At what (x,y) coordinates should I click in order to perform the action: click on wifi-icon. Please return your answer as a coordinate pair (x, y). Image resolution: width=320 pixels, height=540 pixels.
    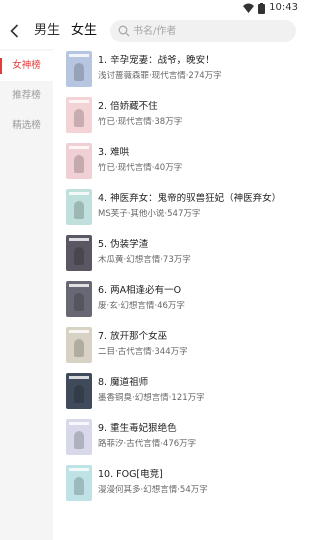
    Looking at the image, I should click on (249, 8).